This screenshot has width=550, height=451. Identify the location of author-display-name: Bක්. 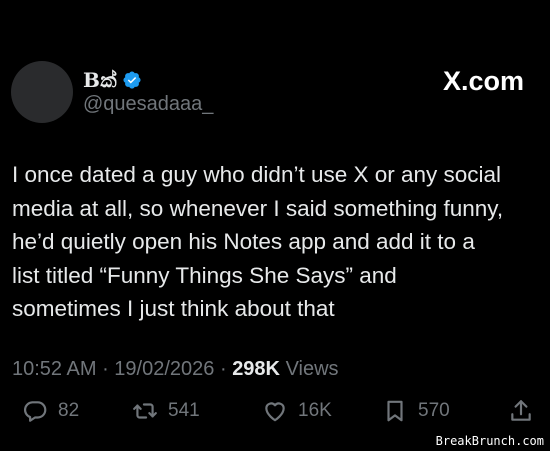
(100, 80).